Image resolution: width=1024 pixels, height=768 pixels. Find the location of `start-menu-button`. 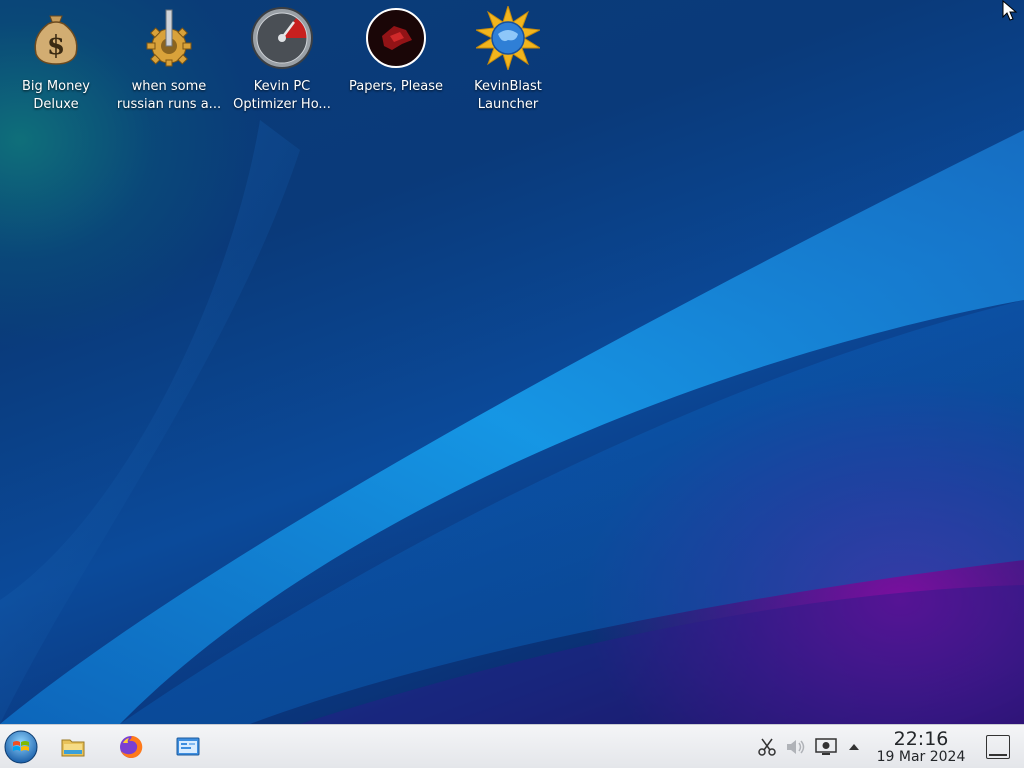

start-menu-button is located at coordinates (21, 747).